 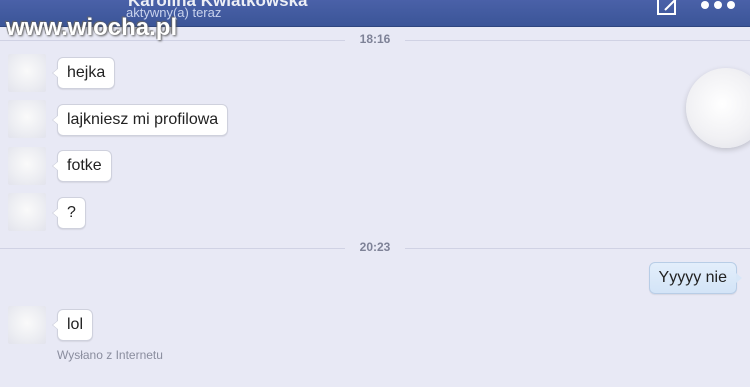 I want to click on timestamp: 20:23, so click(x=375, y=247).